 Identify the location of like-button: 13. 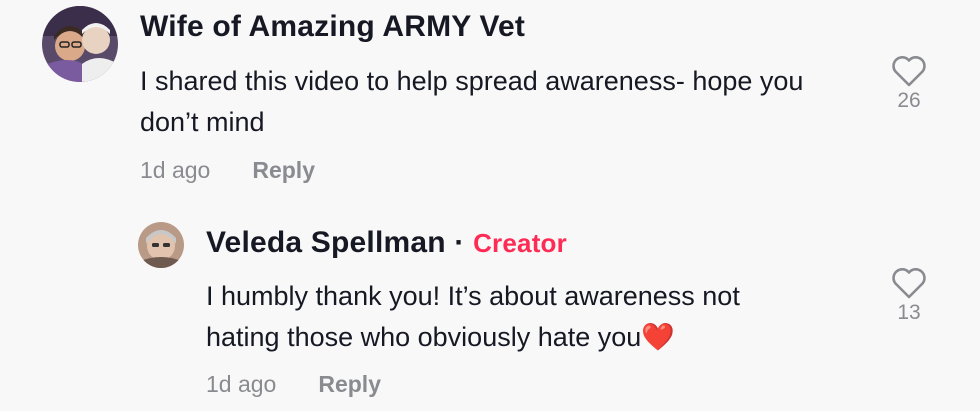
(909, 296).